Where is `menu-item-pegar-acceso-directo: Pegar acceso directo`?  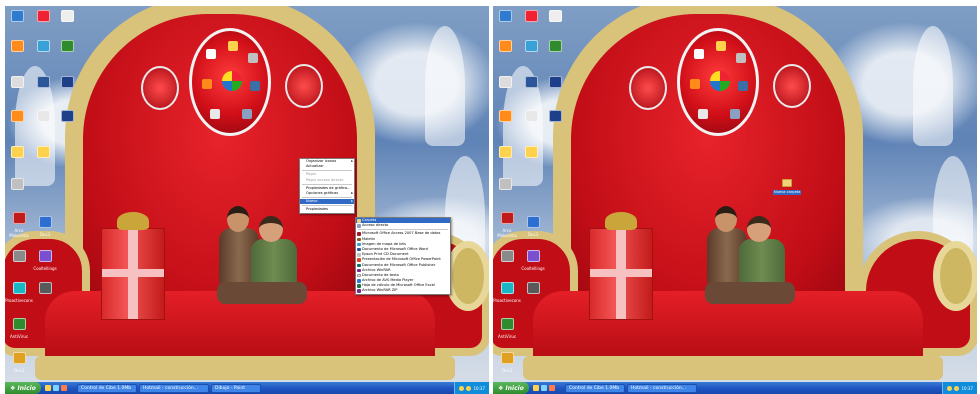
menu-item-pegar-acceso-directo: Pegar acceso directo is located at coordinates (327, 180).